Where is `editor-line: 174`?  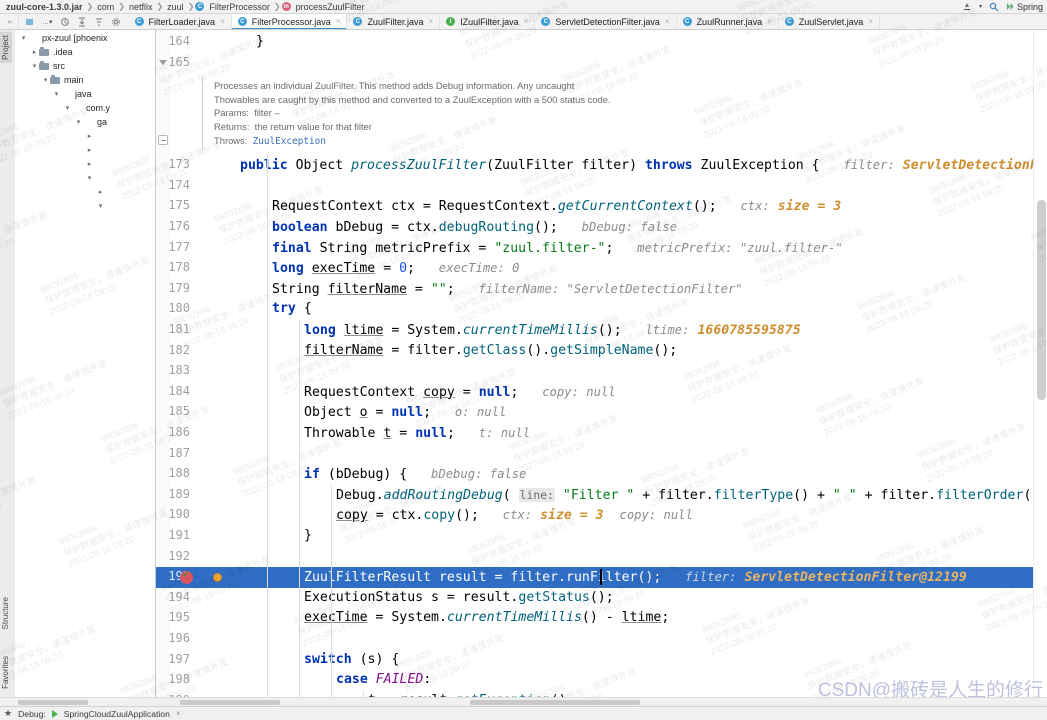
editor-line: 174 is located at coordinates (601, 186).